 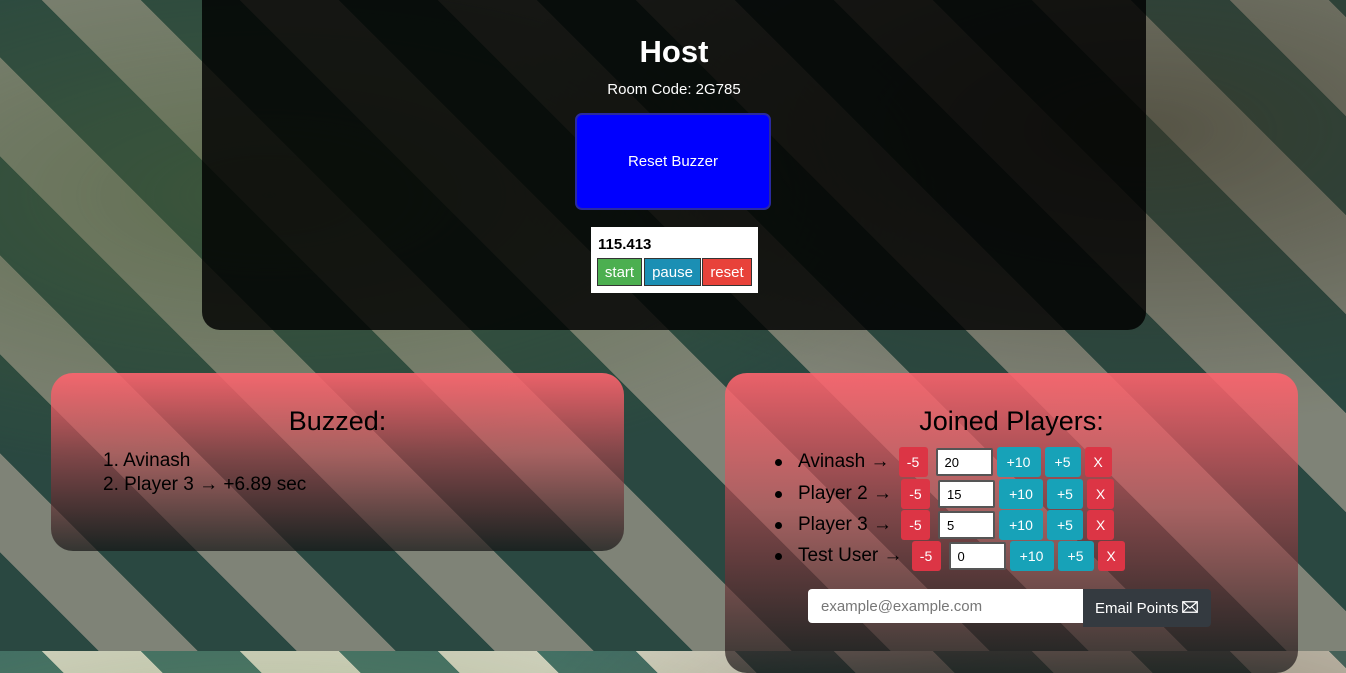 I want to click on player-row: Player 2 → -5 +10 +5 X, so click(x=944, y=494).